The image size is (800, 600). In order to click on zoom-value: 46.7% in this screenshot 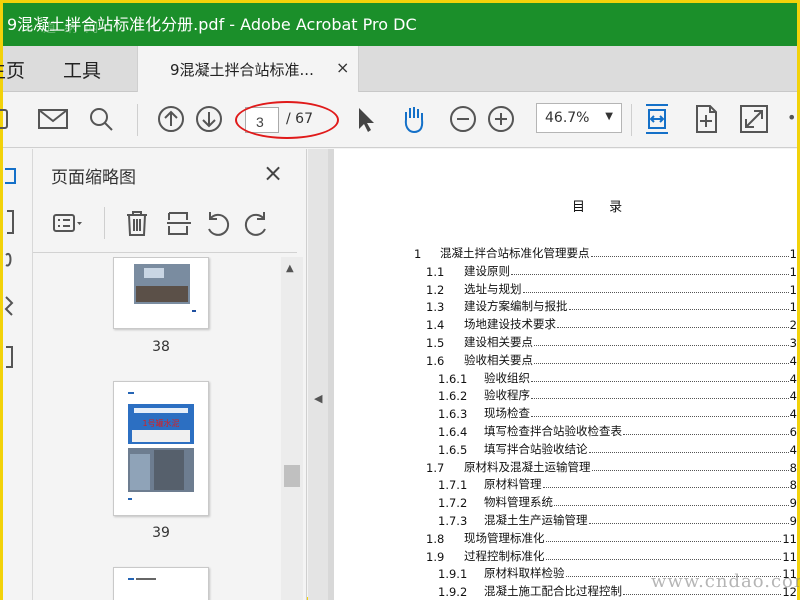, I will do `click(567, 118)`.